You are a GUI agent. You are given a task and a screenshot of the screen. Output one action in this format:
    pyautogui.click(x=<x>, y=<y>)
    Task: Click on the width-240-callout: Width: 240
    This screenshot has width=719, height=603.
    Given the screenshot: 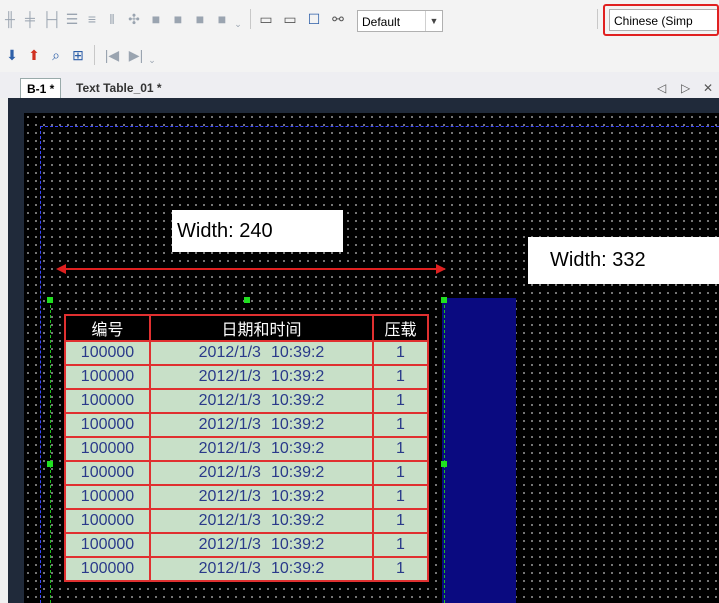 What is the action you would take?
    pyautogui.click(x=257, y=231)
    